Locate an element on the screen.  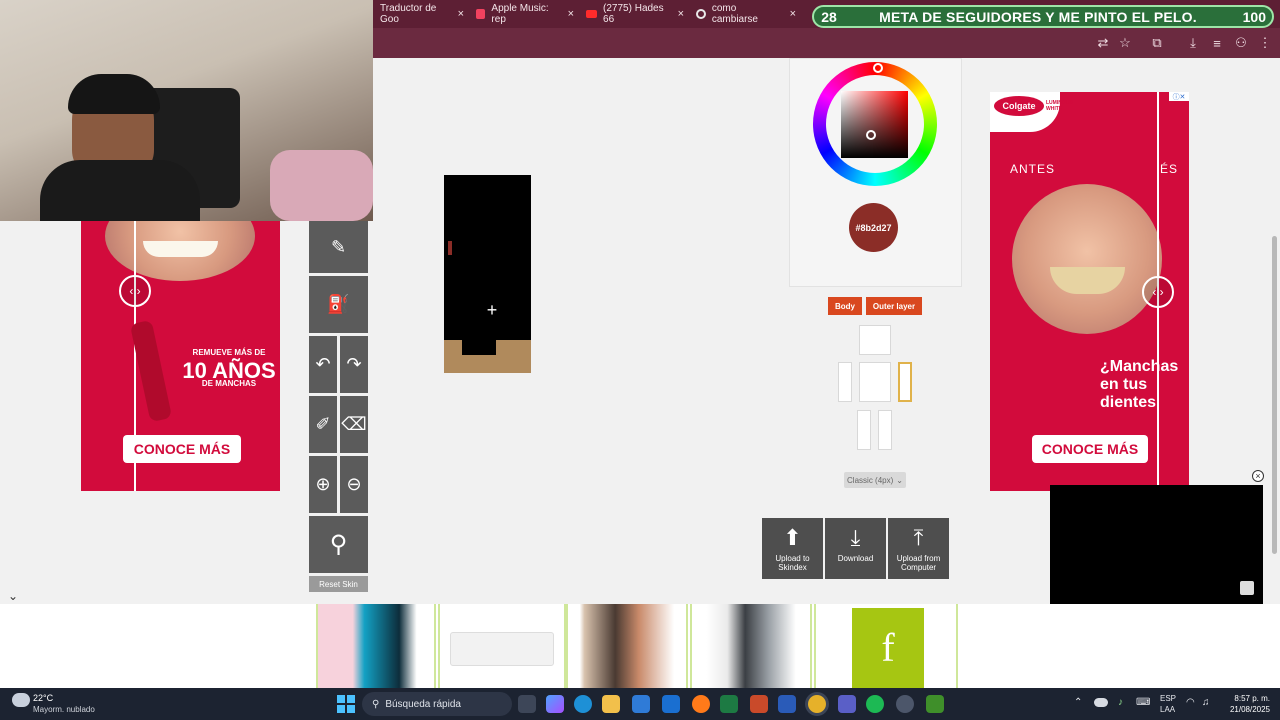
lang-secondary: LAA is located at coordinates (1167, 709).